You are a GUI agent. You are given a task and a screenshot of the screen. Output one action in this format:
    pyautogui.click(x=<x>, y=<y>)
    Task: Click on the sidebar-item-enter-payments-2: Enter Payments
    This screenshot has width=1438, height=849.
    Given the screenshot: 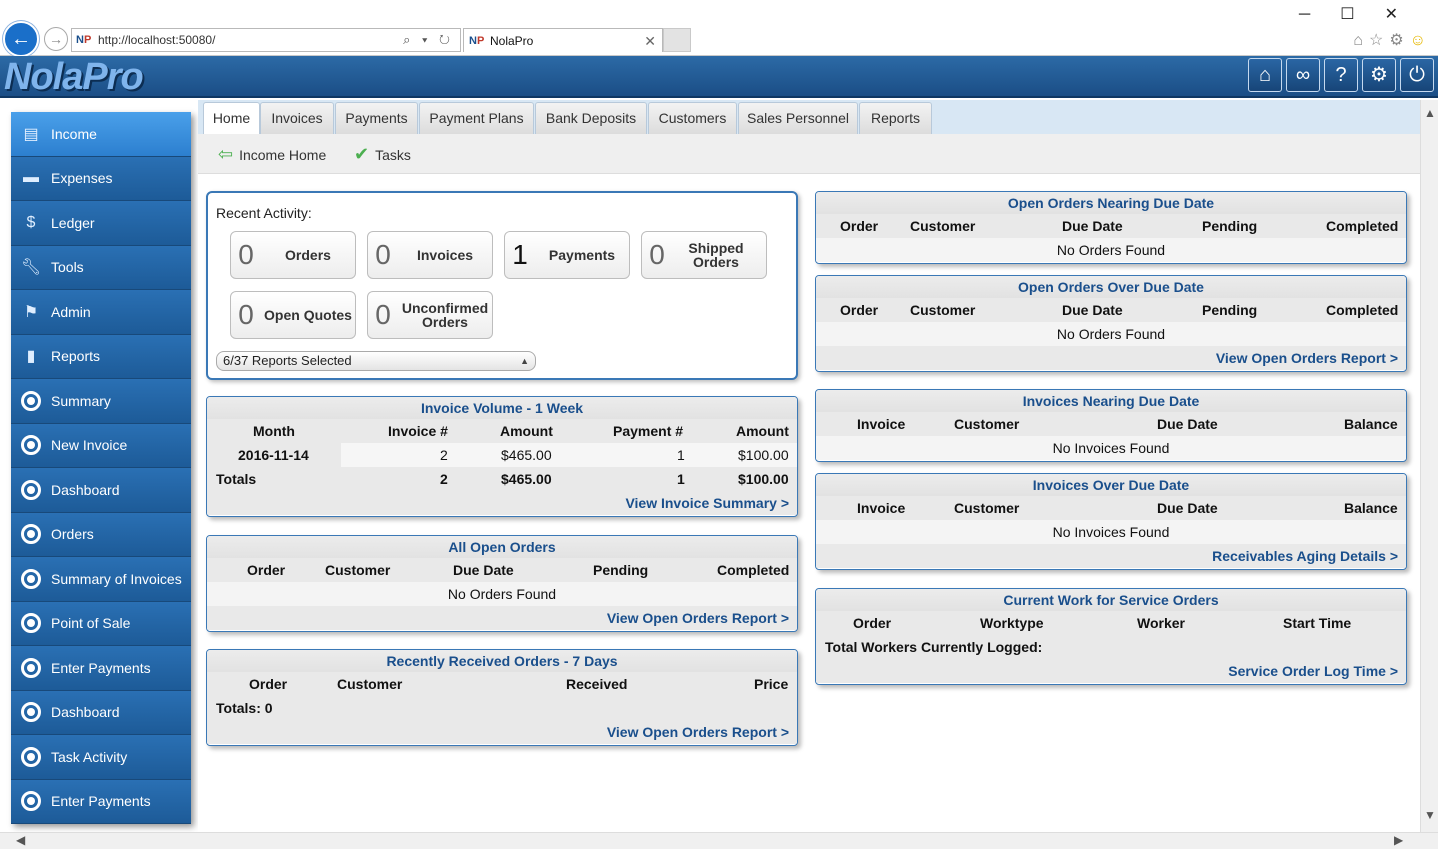 What is the action you would take?
    pyautogui.click(x=101, y=801)
    